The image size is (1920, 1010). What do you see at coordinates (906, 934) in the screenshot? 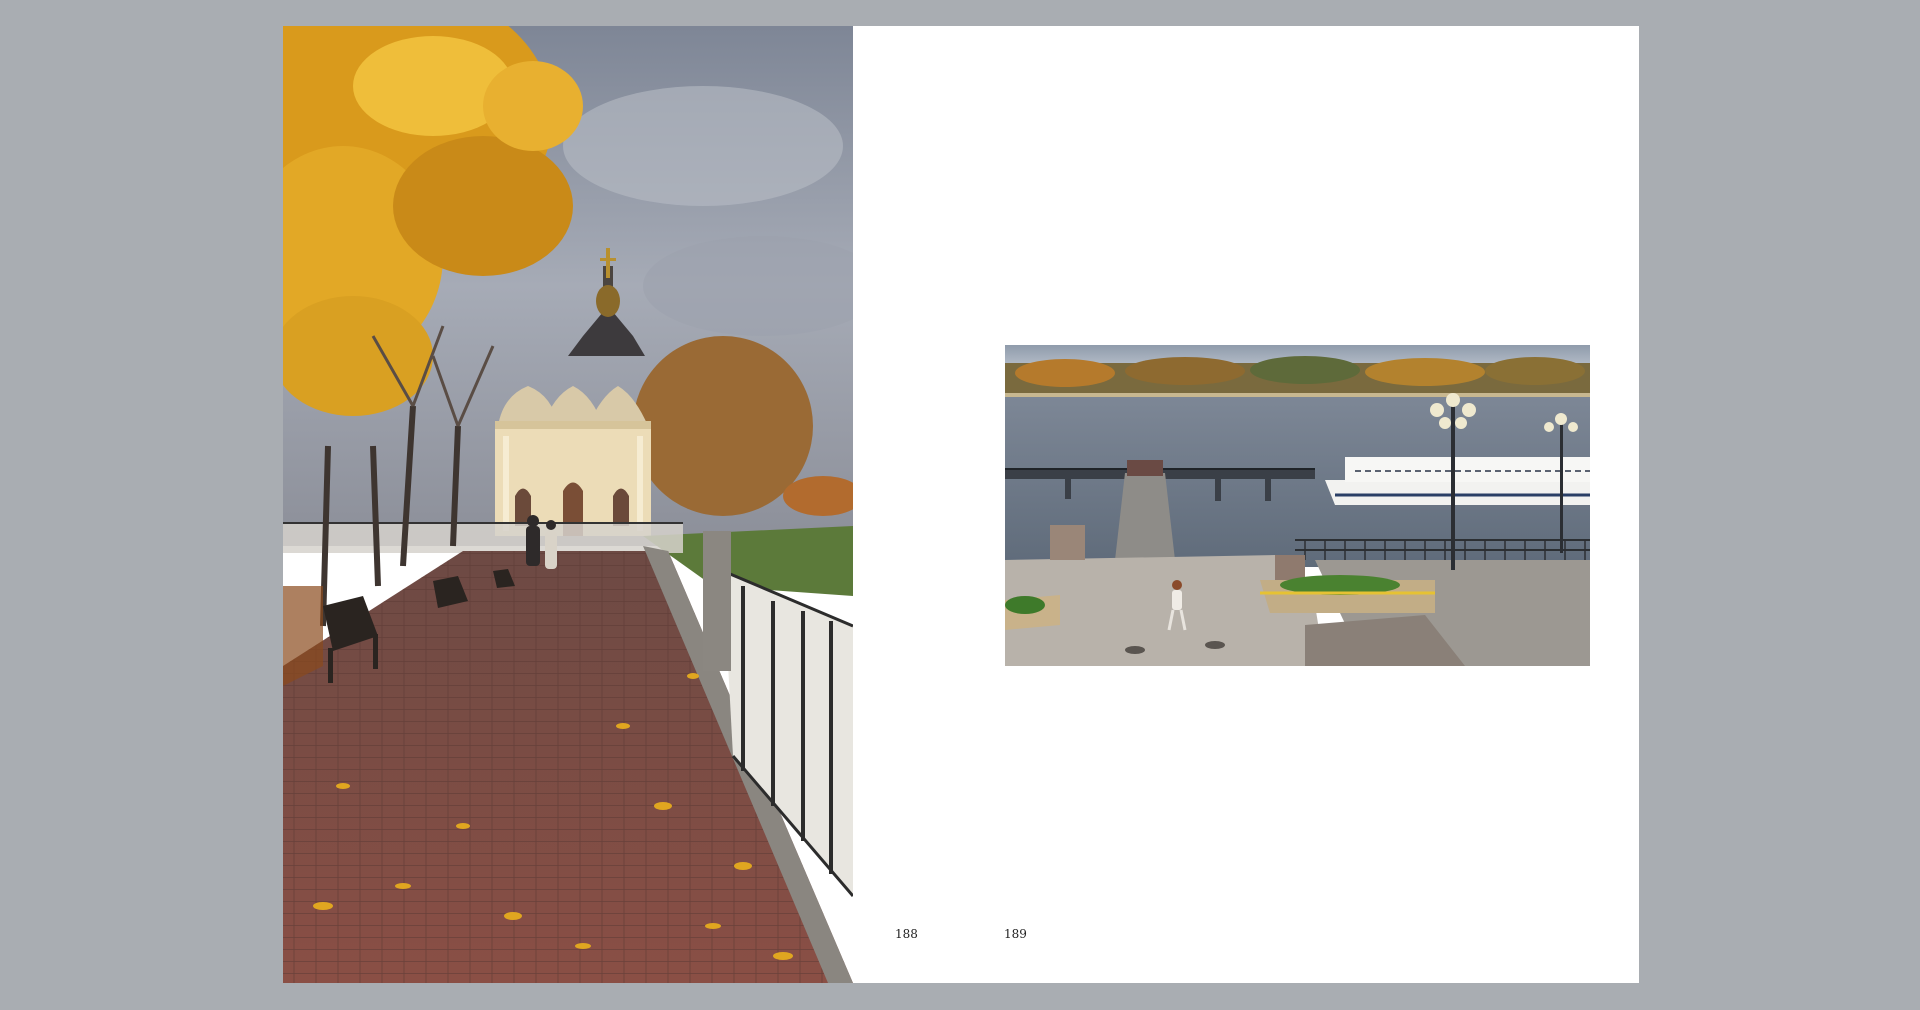
I see `page-number-left: 188` at bounding box center [906, 934].